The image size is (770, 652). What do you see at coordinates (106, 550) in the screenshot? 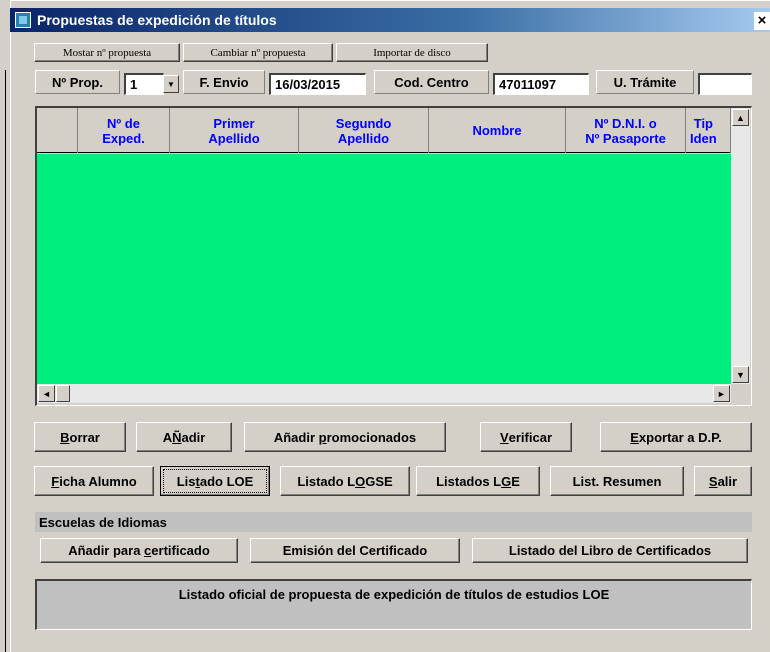
I see `button-label: Añadir para` at bounding box center [106, 550].